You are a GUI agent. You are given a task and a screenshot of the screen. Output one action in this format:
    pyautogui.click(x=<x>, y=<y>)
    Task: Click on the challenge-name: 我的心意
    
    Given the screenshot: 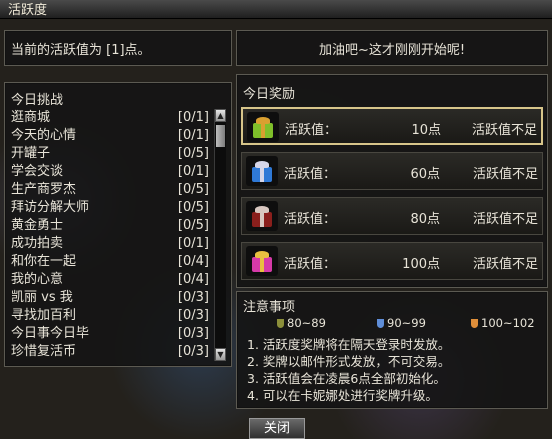 What is the action you would take?
    pyautogui.click(x=37, y=279)
    